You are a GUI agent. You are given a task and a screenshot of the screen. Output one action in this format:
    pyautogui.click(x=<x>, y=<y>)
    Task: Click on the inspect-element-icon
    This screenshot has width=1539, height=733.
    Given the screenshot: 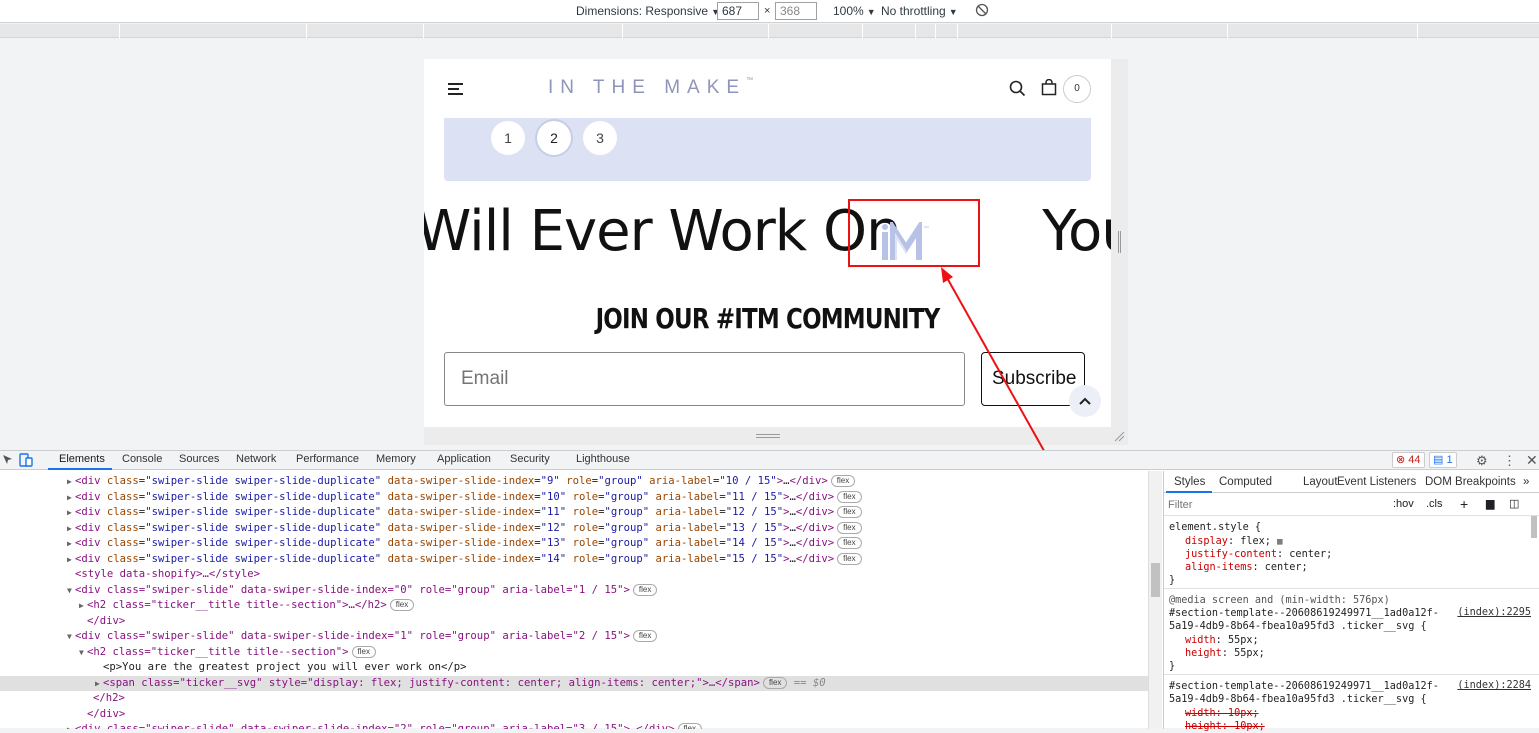 What is the action you would take?
    pyautogui.click(x=8, y=461)
    